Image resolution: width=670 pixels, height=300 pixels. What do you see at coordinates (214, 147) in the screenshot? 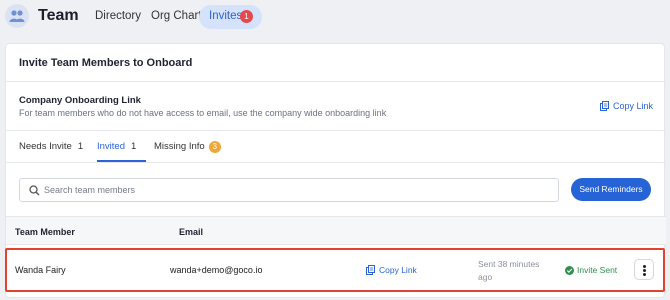
I see `missing-info-badge: 3` at bounding box center [214, 147].